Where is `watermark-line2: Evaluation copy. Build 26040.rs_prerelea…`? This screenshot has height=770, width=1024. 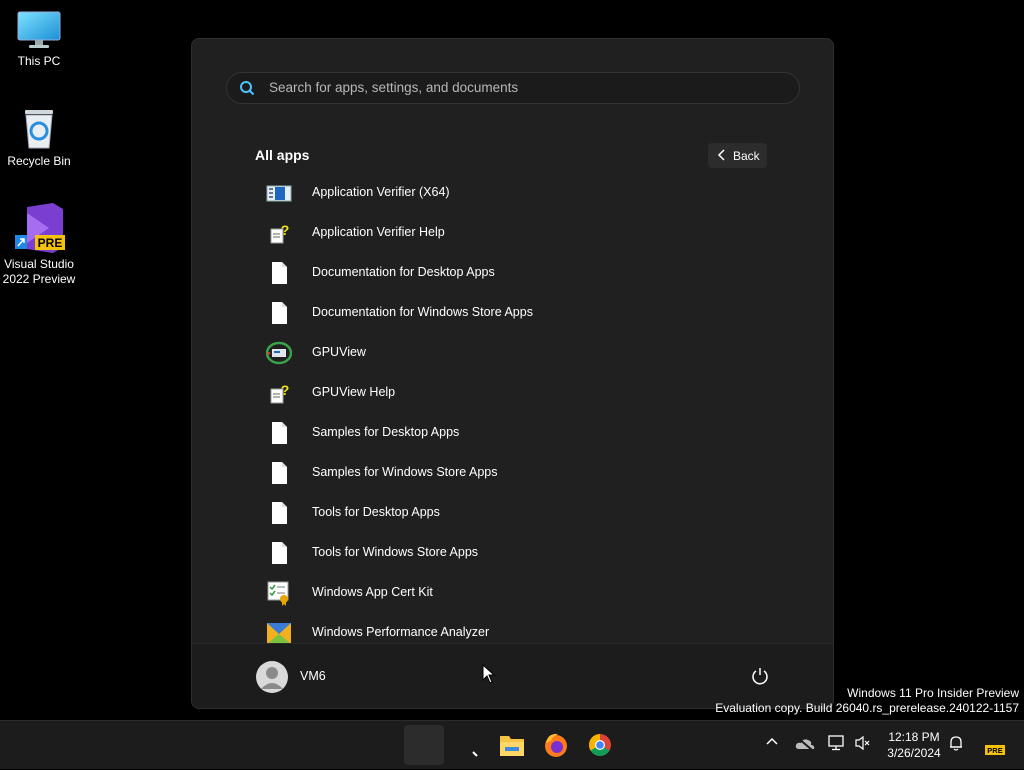 watermark-line2: Evaluation copy. Build 26040.rs_prerelea… is located at coordinates (867, 708).